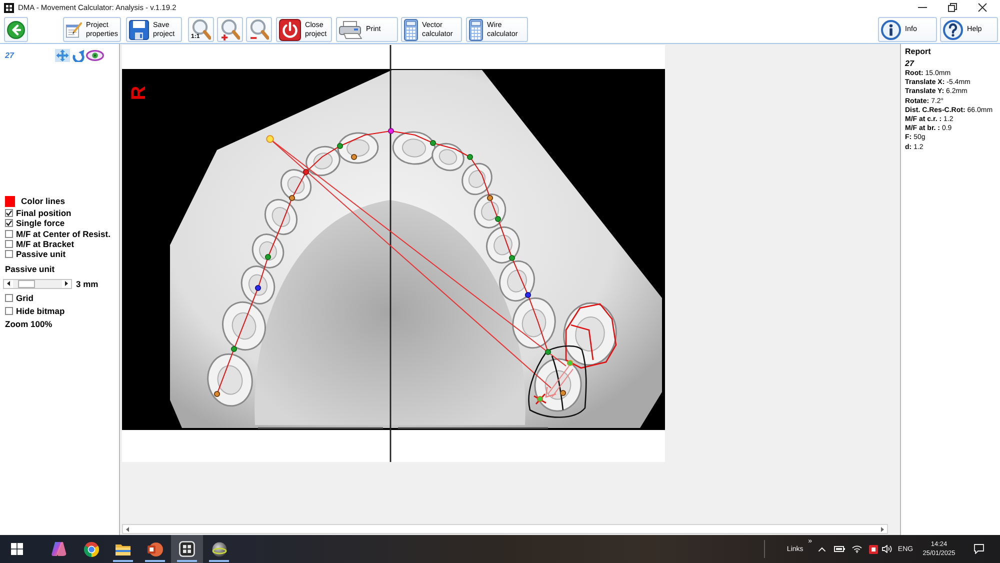  I want to click on option-label: M/F at Center of Resist., so click(63, 233).